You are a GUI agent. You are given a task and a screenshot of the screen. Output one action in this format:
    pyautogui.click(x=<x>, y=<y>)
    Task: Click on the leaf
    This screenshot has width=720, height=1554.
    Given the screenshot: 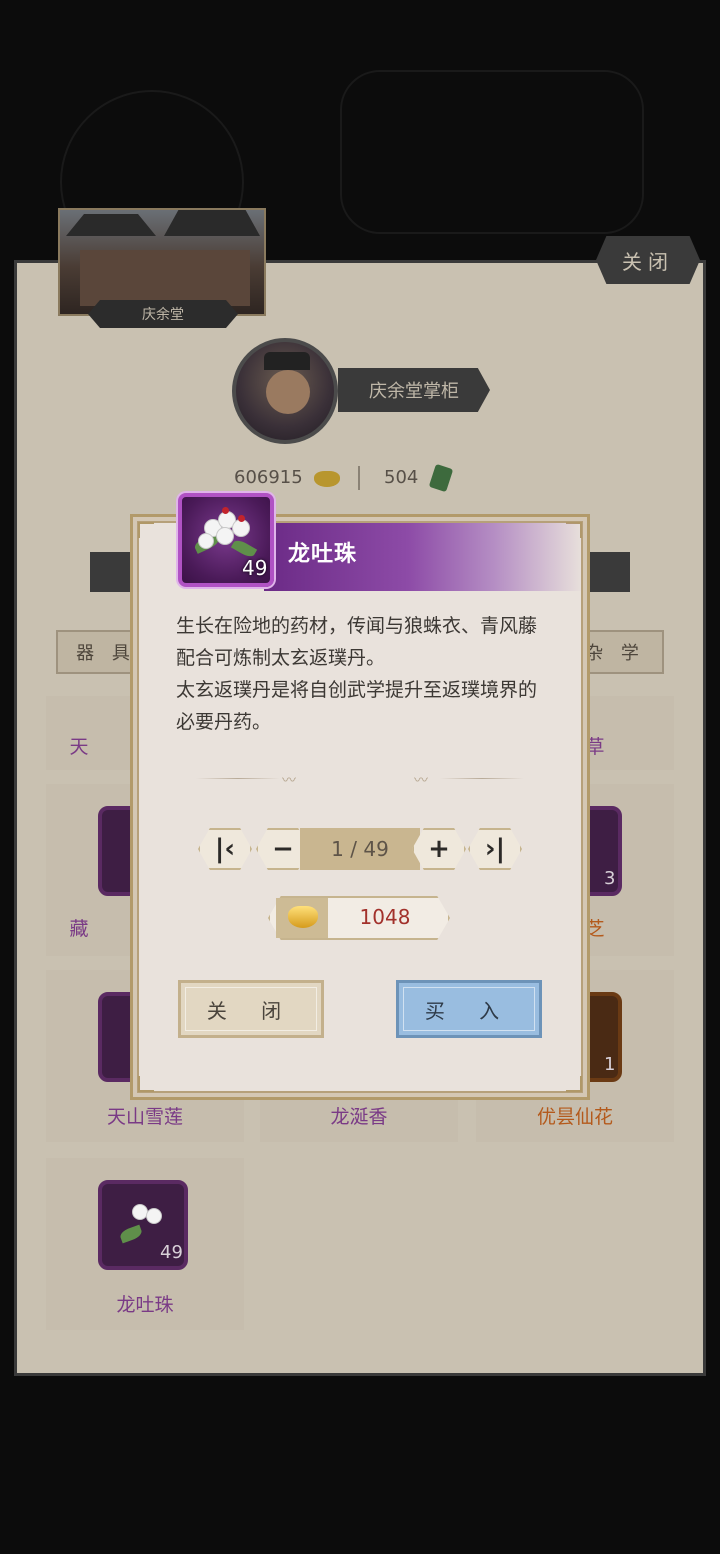 What is the action you would take?
    pyautogui.click(x=131, y=1234)
    